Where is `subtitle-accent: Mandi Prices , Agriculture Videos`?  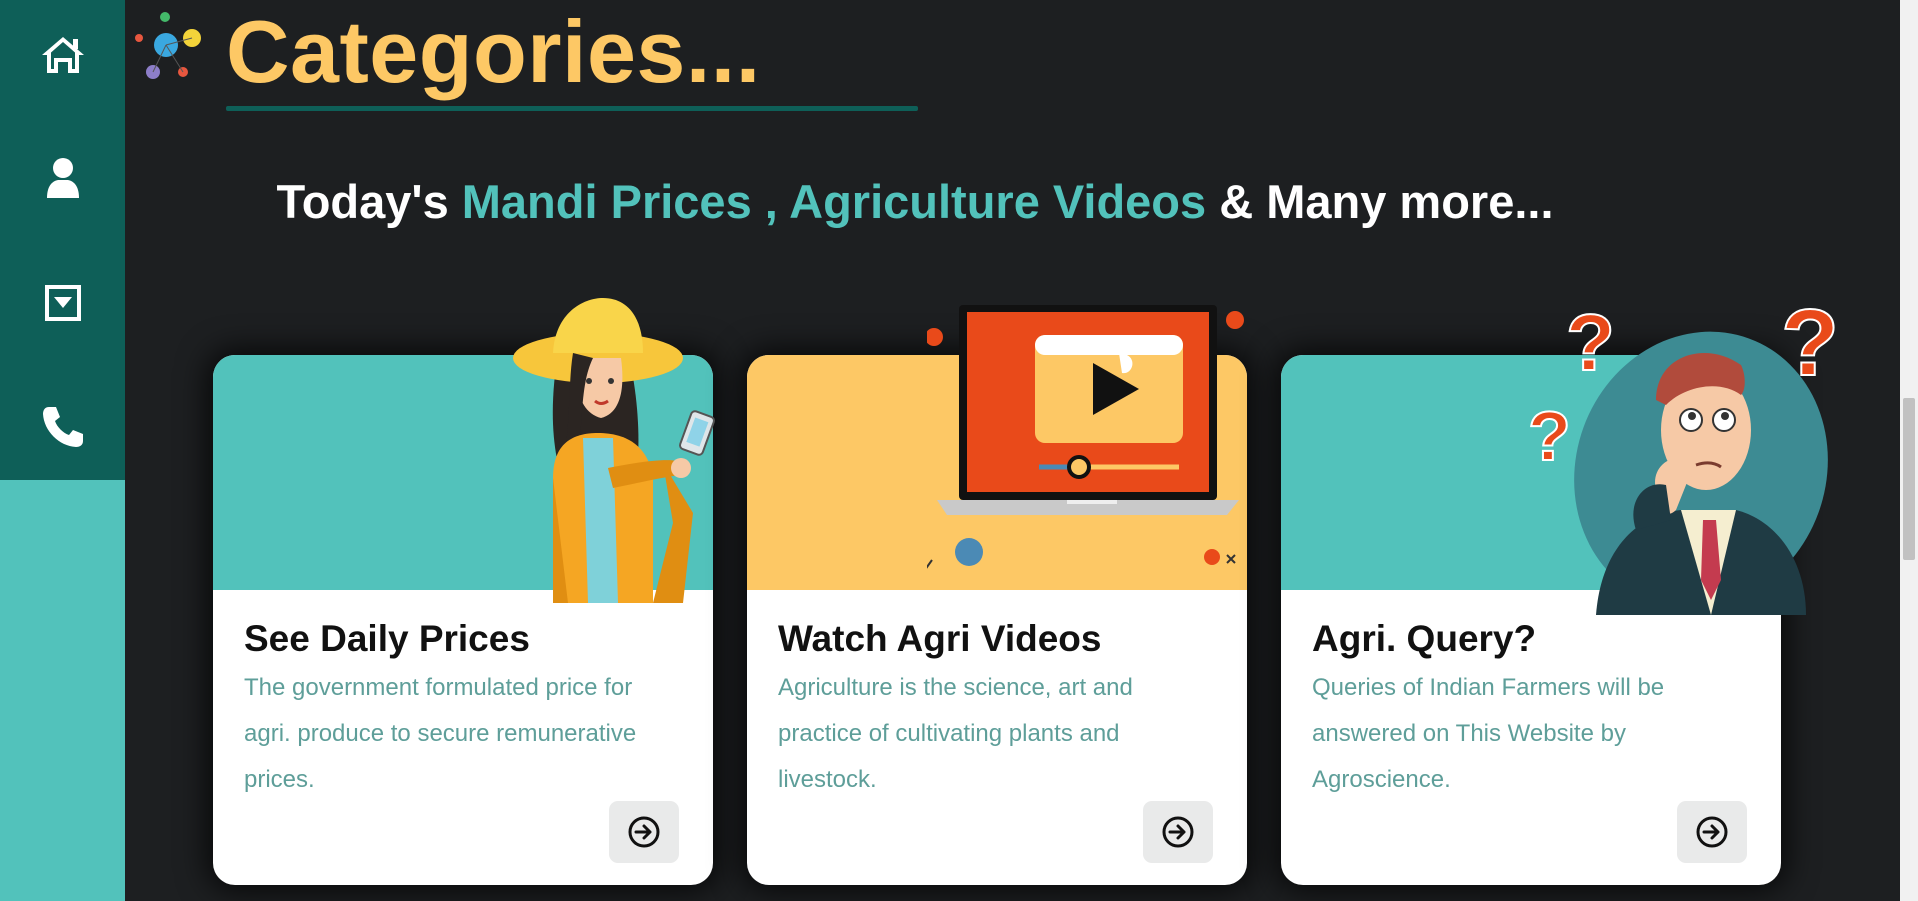 subtitle-accent: Mandi Prices , Agriculture Videos is located at coordinates (834, 201).